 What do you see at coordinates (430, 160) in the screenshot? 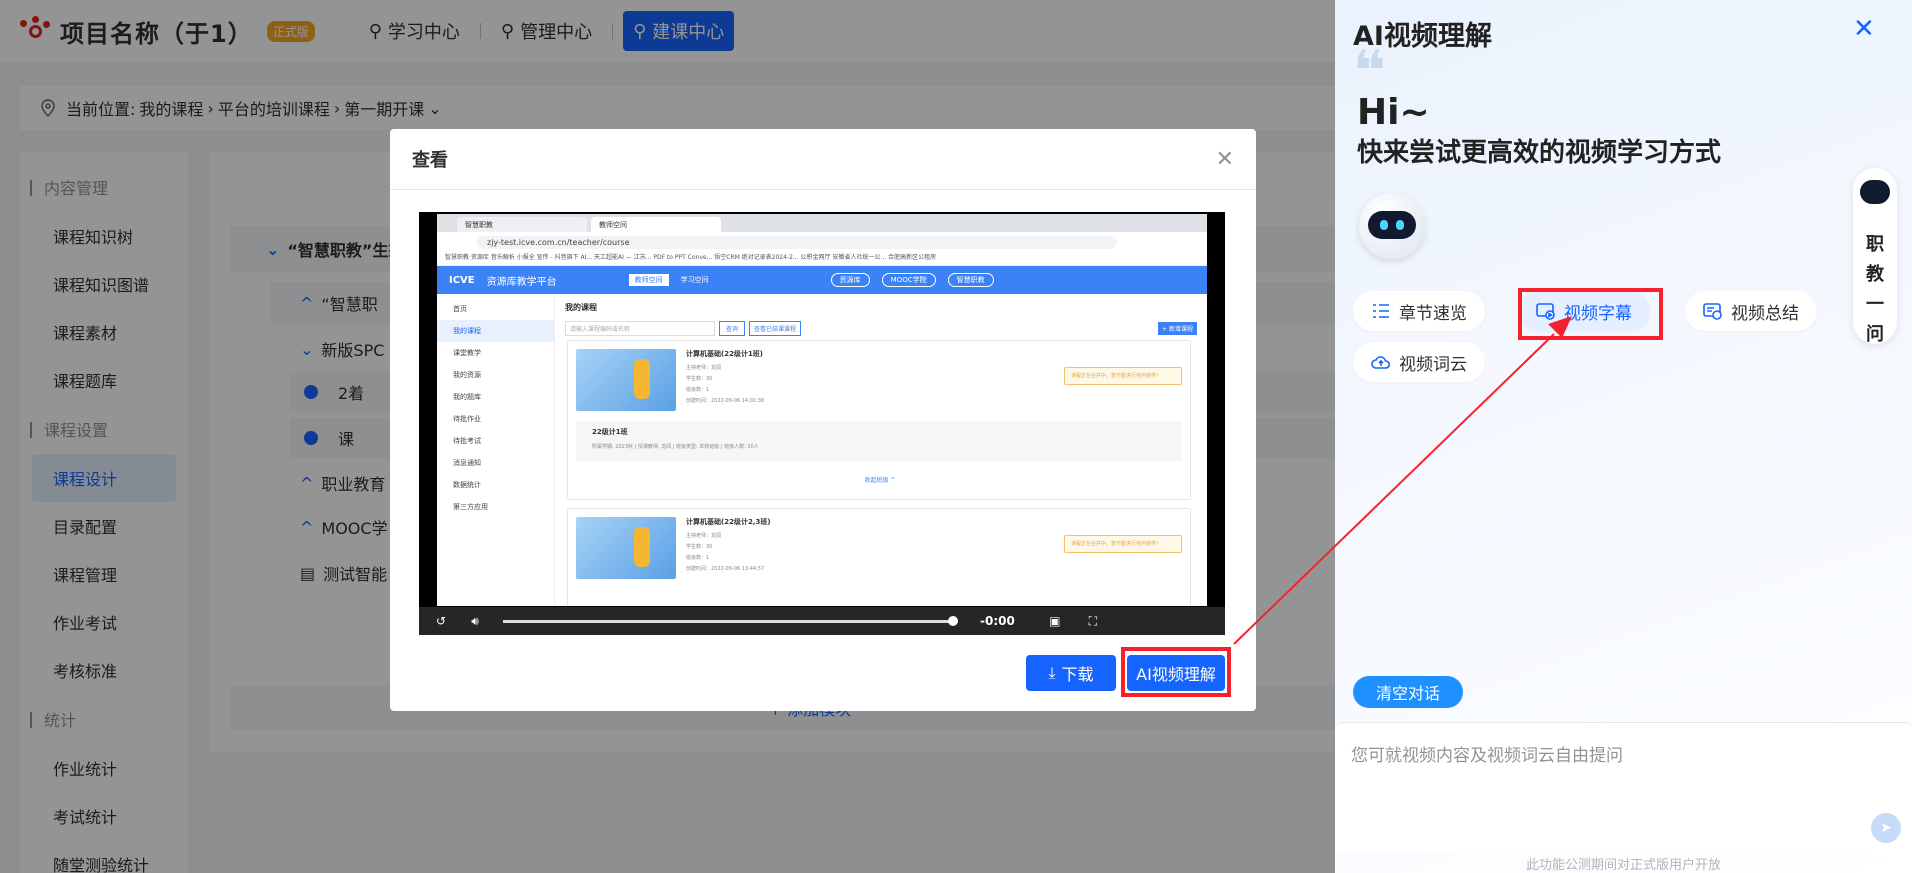
I see `modal-title: 查看` at bounding box center [430, 160].